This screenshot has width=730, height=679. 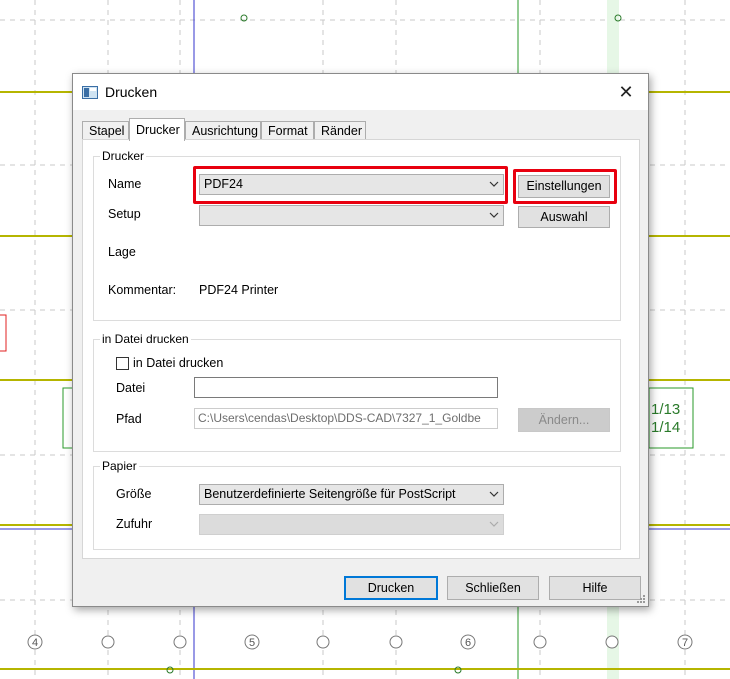 What do you see at coordinates (134, 494) in the screenshot?
I see `paper-size-label: Größe` at bounding box center [134, 494].